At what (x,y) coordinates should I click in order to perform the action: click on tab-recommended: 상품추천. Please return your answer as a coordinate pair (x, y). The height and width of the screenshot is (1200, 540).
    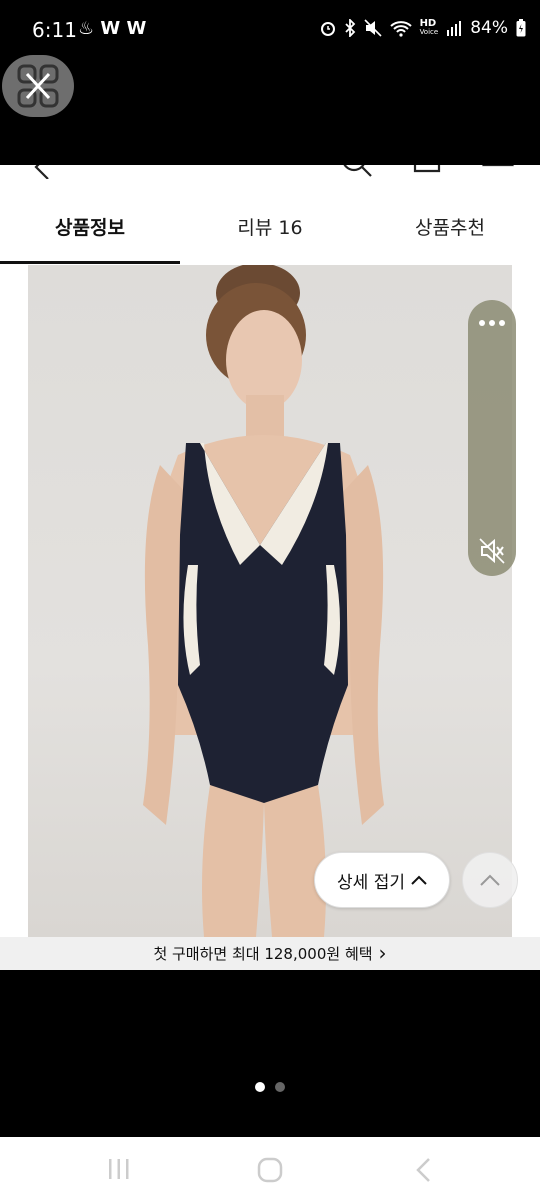
    Looking at the image, I should click on (450, 226).